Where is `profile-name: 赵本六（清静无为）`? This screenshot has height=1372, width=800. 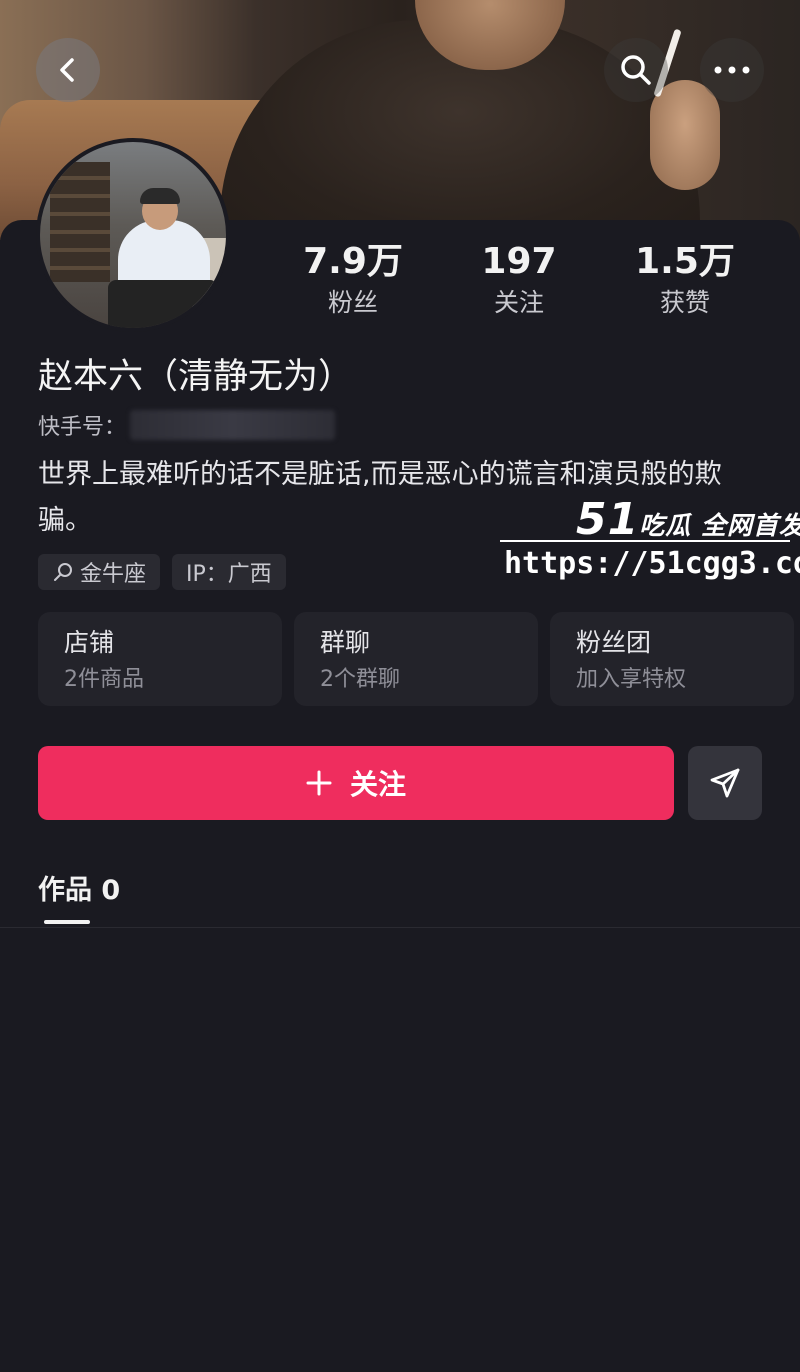 profile-name: 赵本六（清静无为） is located at coordinates (196, 377).